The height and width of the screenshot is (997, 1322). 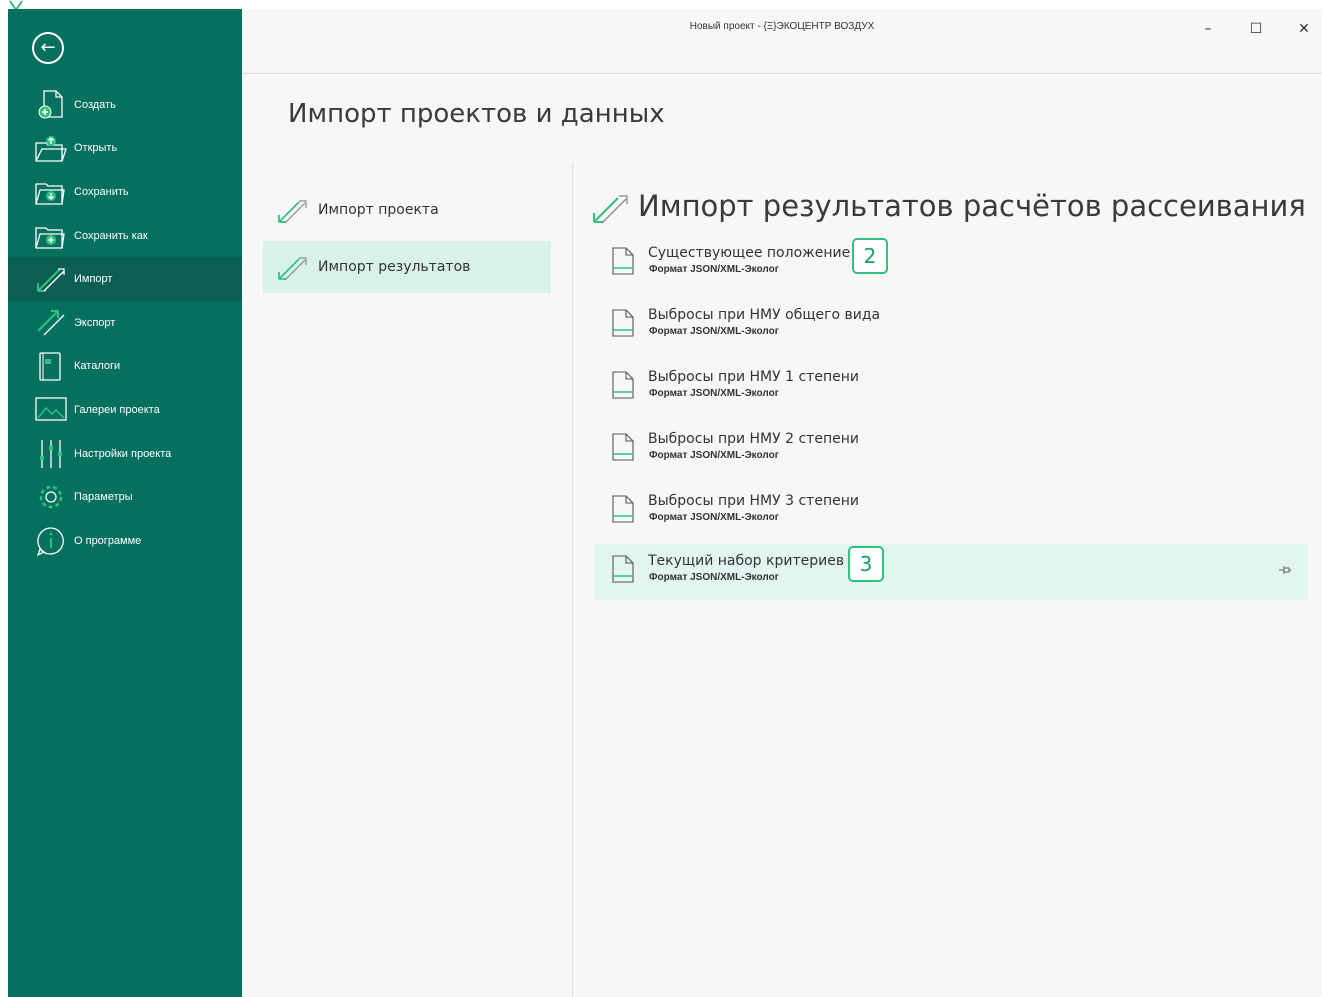 What do you see at coordinates (108, 540) in the screenshot?
I see `sidebar-item-label: О программе` at bounding box center [108, 540].